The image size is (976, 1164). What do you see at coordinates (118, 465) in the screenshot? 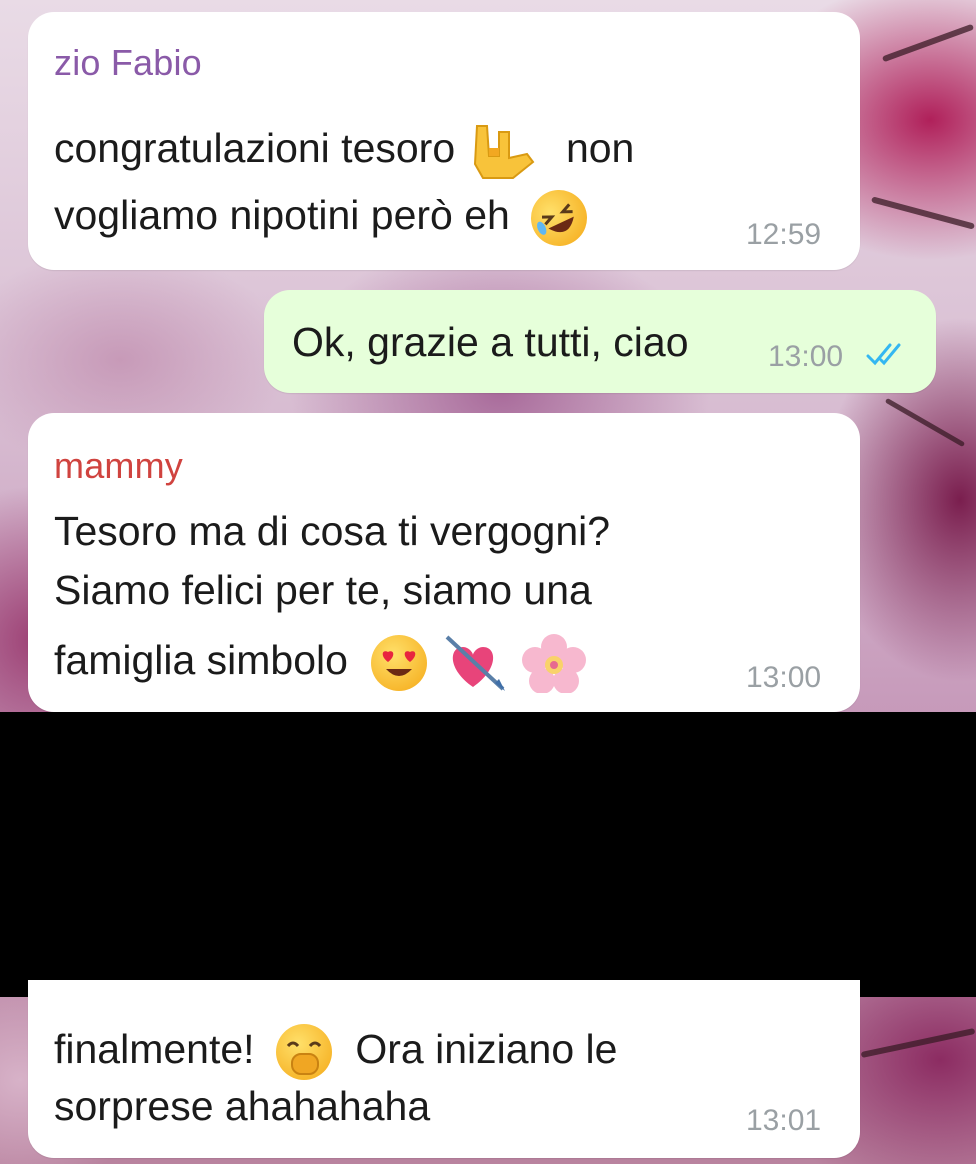
I see `sender-name: mammy` at bounding box center [118, 465].